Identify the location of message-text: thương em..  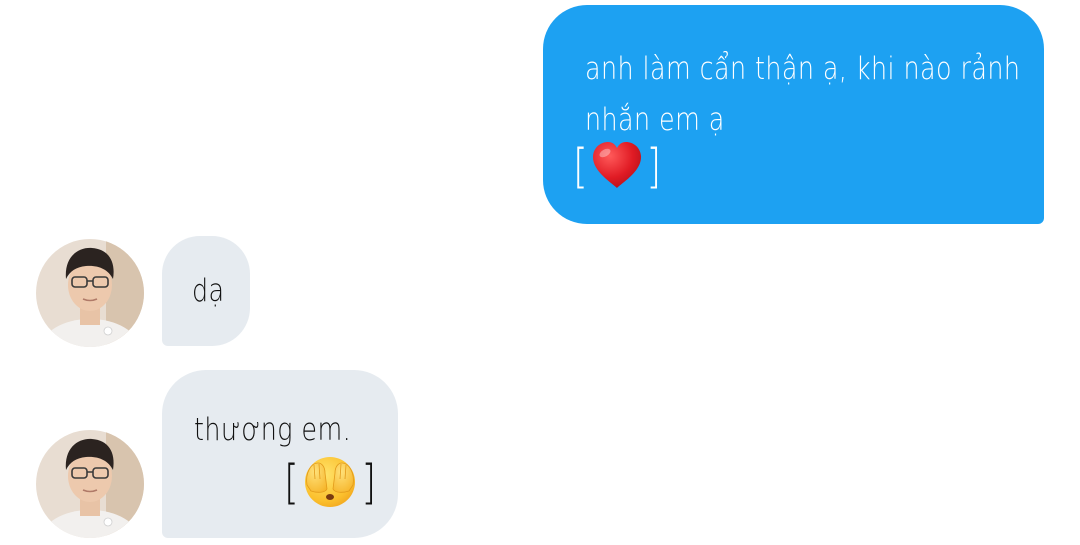
(273, 430).